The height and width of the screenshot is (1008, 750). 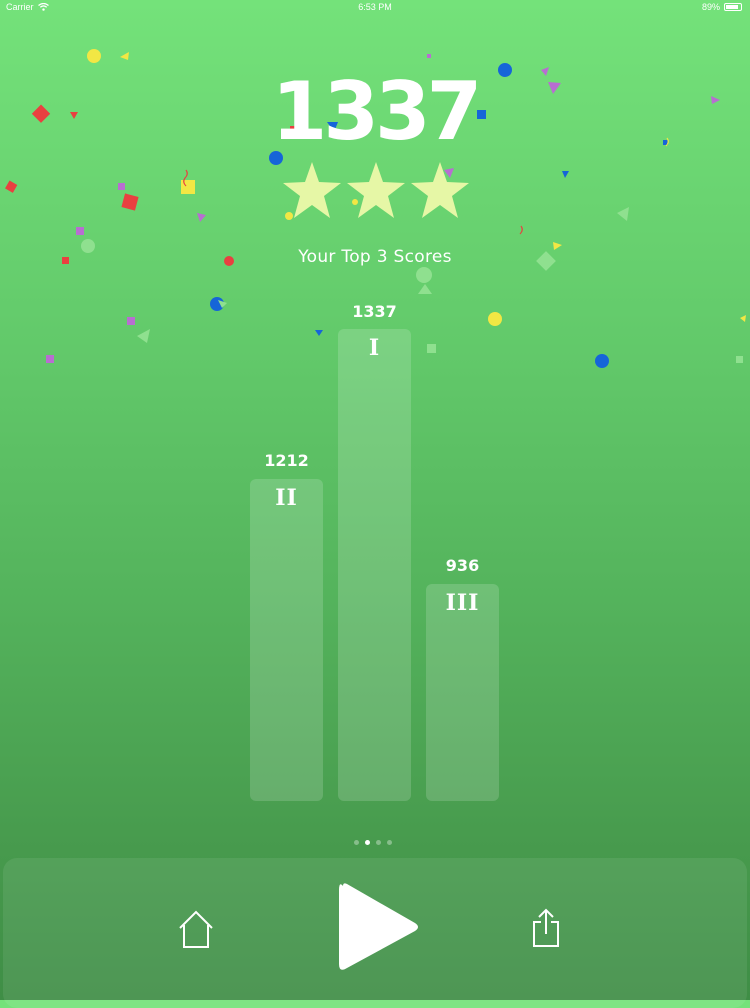 What do you see at coordinates (367, 842) in the screenshot?
I see `page-dot-active` at bounding box center [367, 842].